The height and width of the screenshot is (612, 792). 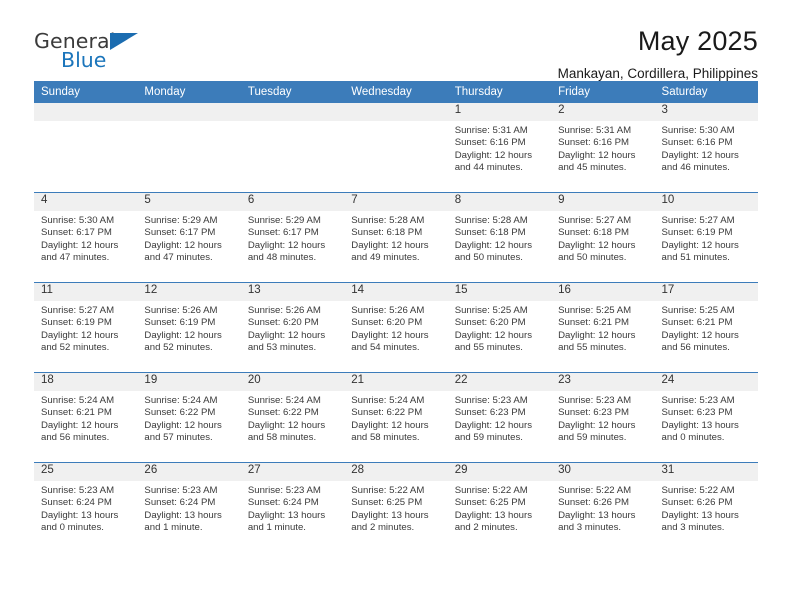 What do you see at coordinates (292, 292) in the screenshot?
I see `day-number: 13` at bounding box center [292, 292].